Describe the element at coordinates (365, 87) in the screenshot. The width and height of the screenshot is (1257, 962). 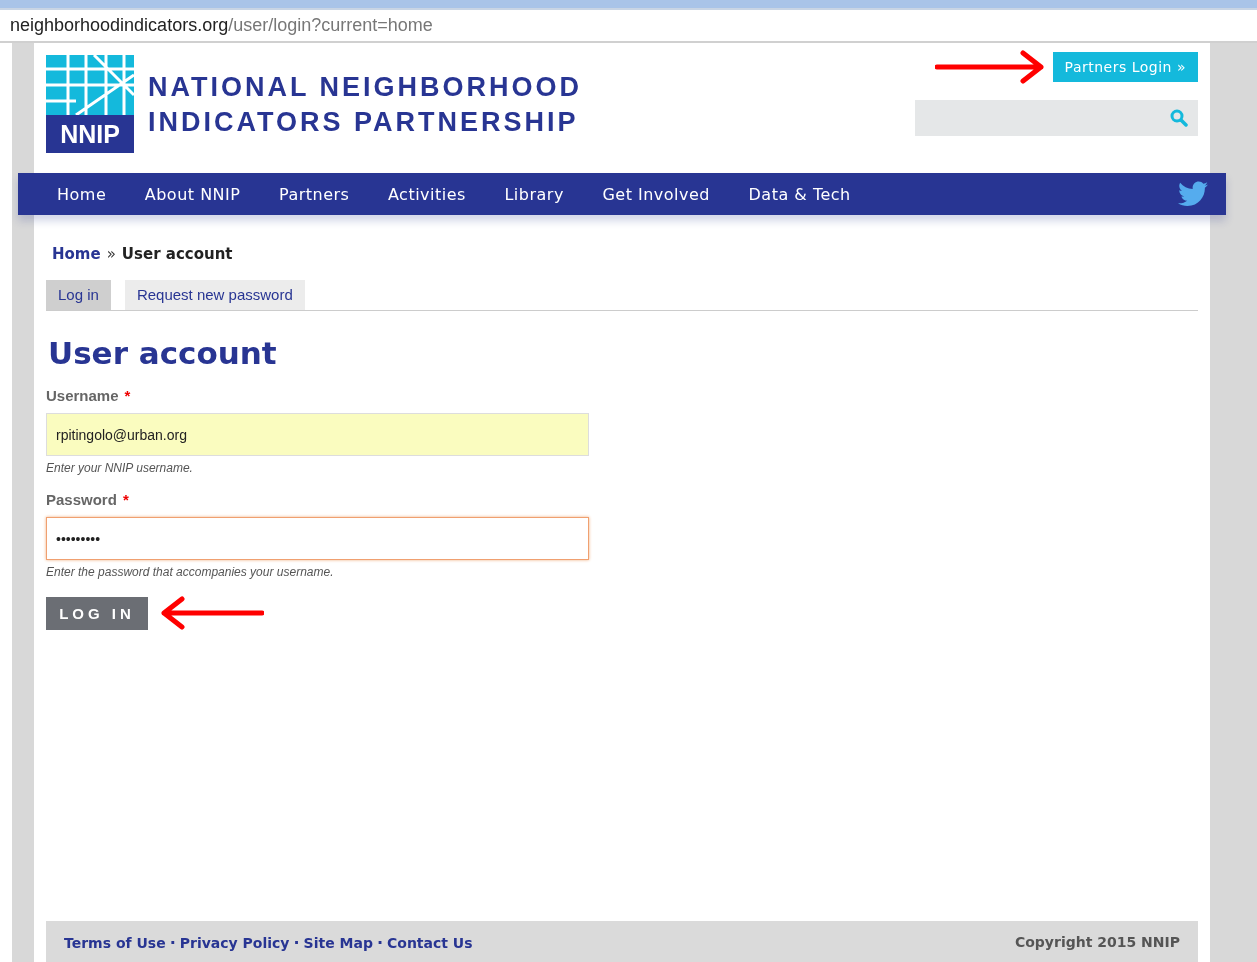
I see `logo-text: NATIONAL NEIGHBORHOOD` at that location.